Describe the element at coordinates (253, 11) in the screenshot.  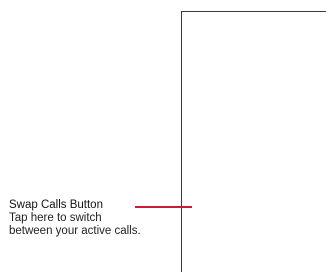
I see `phone-frame-top-edge` at that location.